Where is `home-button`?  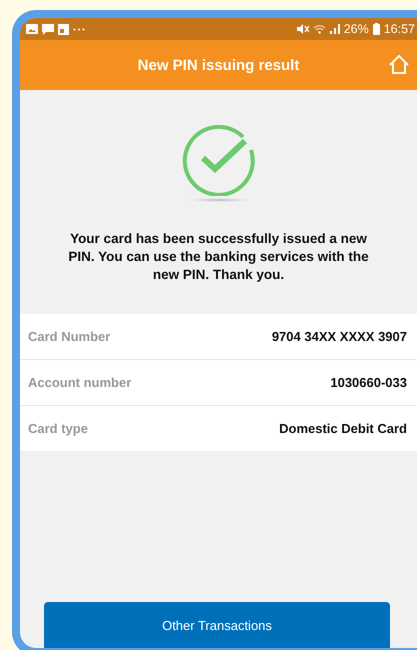 home-button is located at coordinates (399, 65).